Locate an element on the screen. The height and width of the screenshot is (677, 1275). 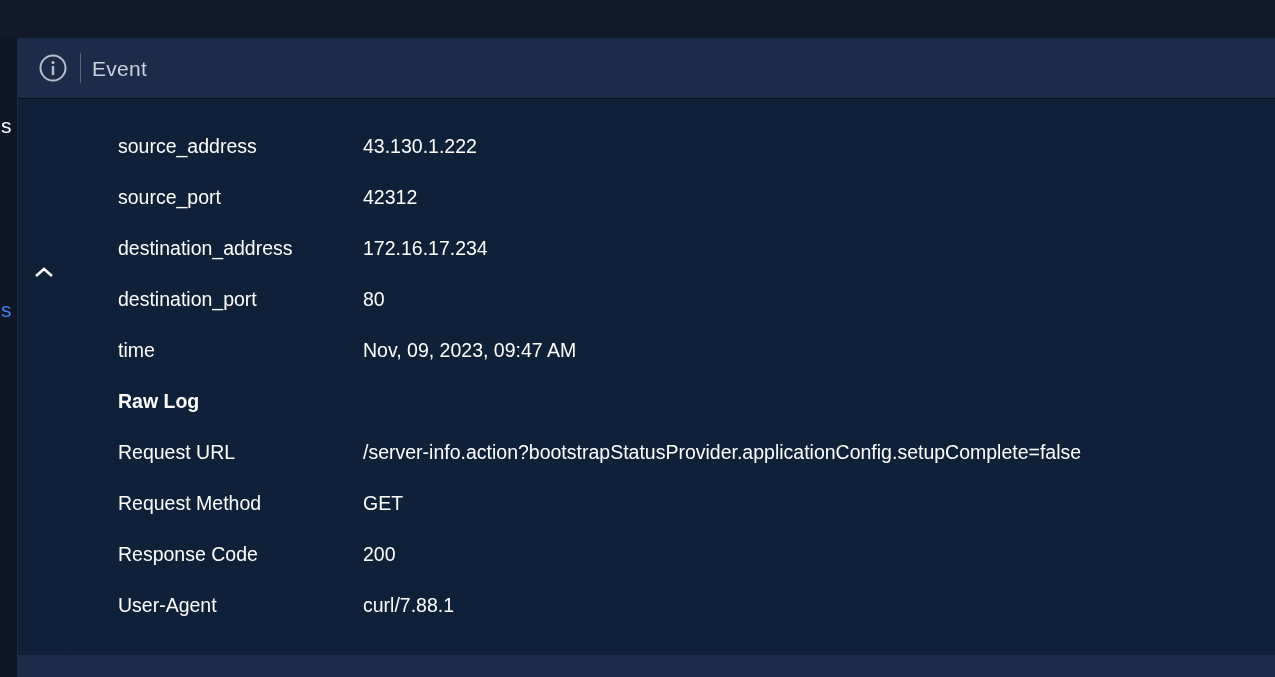
field-label: destination_address is located at coordinates (206, 248).